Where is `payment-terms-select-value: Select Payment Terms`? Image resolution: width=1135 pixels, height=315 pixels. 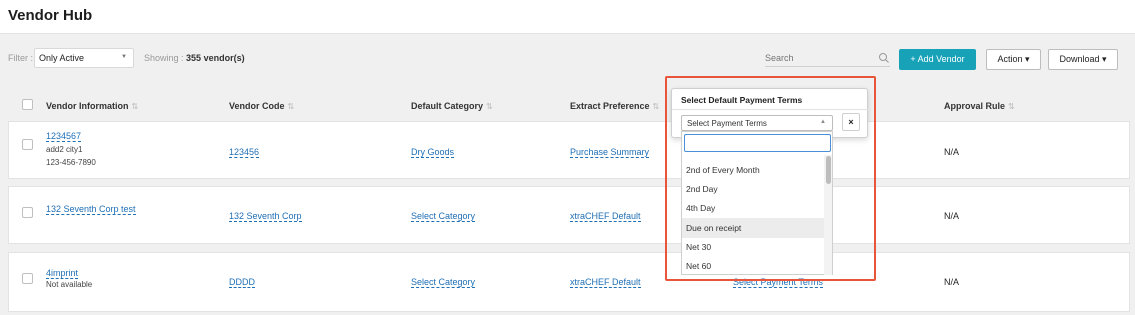 payment-terms-select-value: Select Payment Terms is located at coordinates (727, 123).